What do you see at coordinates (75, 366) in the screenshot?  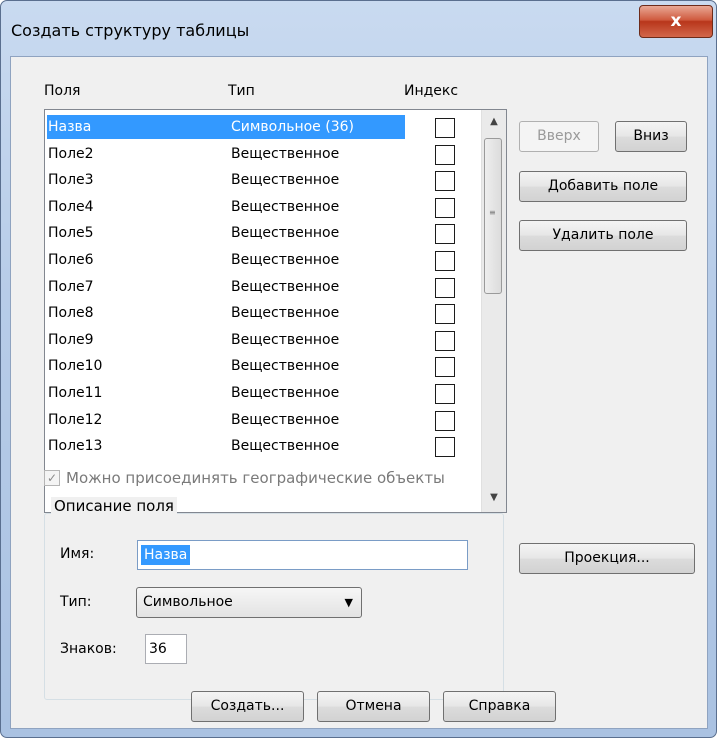 I see `field-name-cell: Поле10` at bounding box center [75, 366].